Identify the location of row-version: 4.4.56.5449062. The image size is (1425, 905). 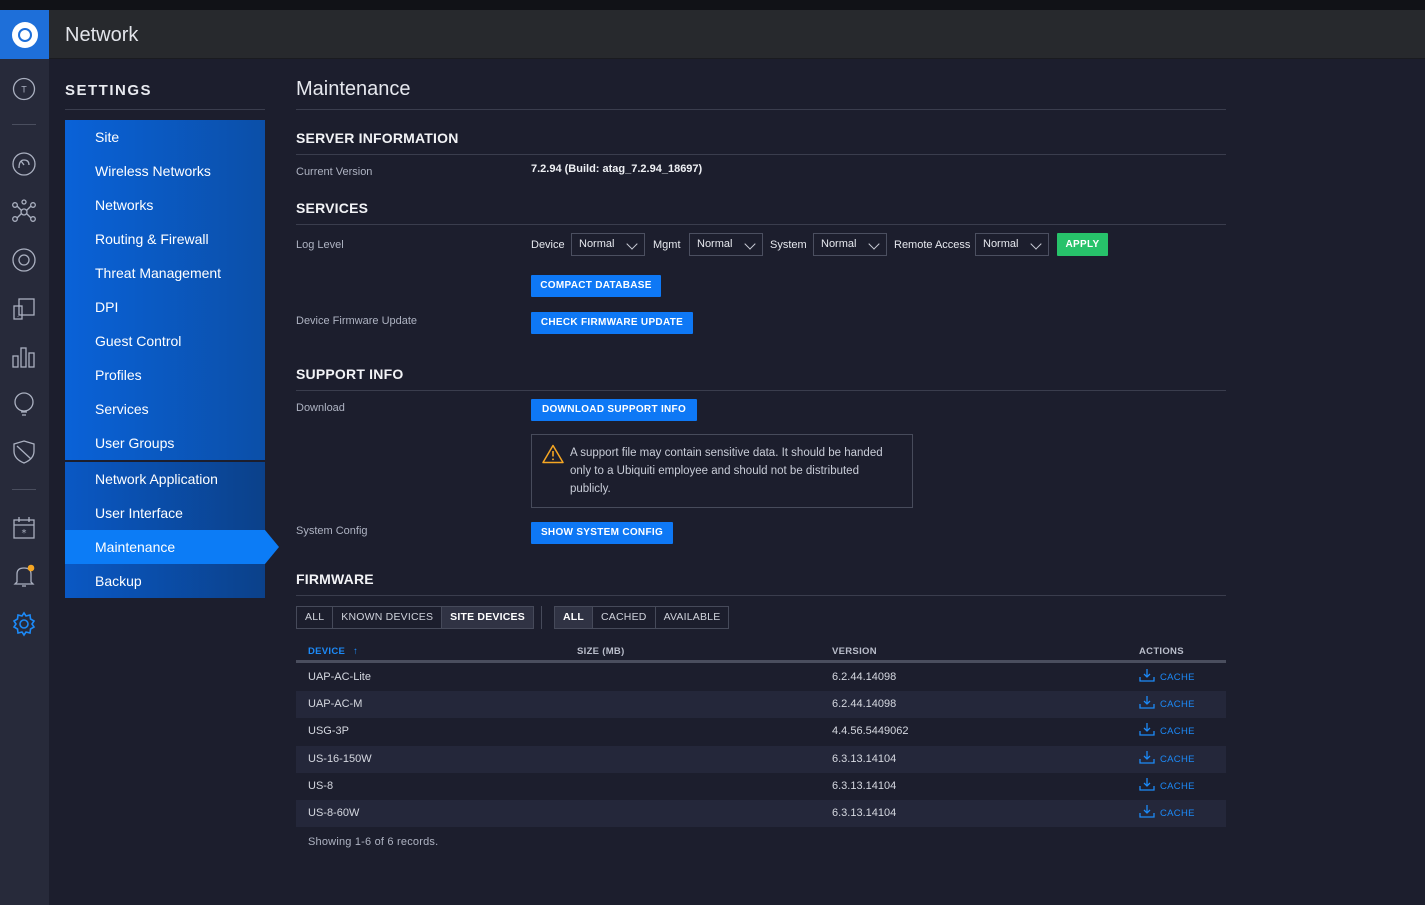
(870, 731).